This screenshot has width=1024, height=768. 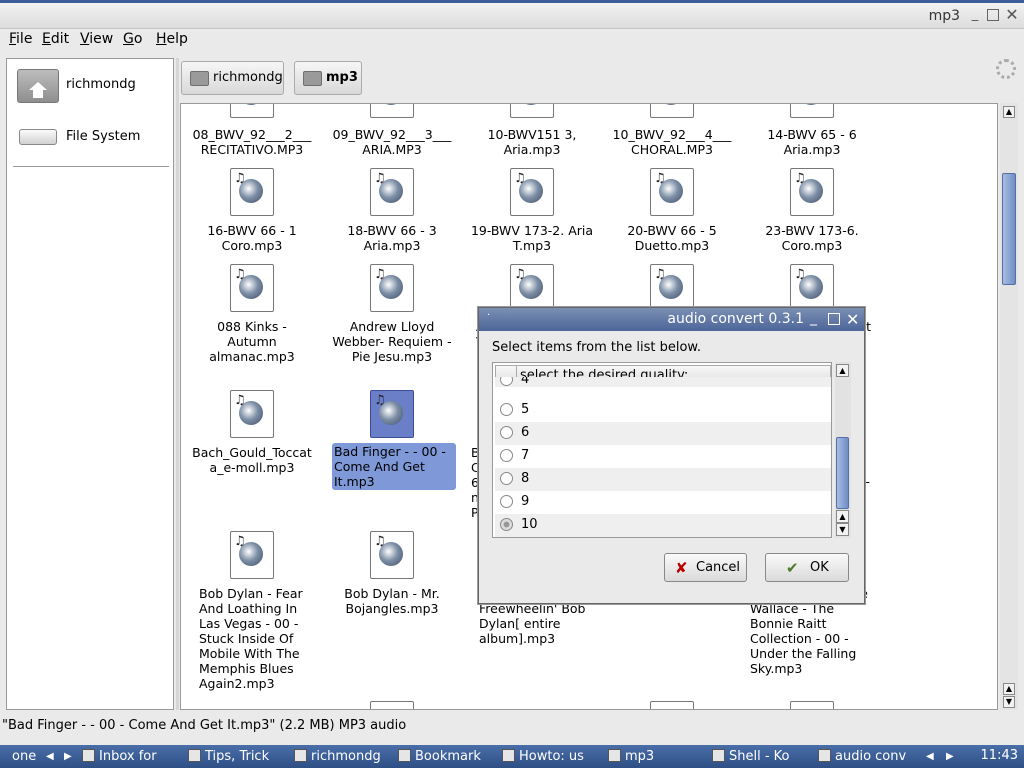 I want to click on radio-button-checked, so click(x=506, y=524).